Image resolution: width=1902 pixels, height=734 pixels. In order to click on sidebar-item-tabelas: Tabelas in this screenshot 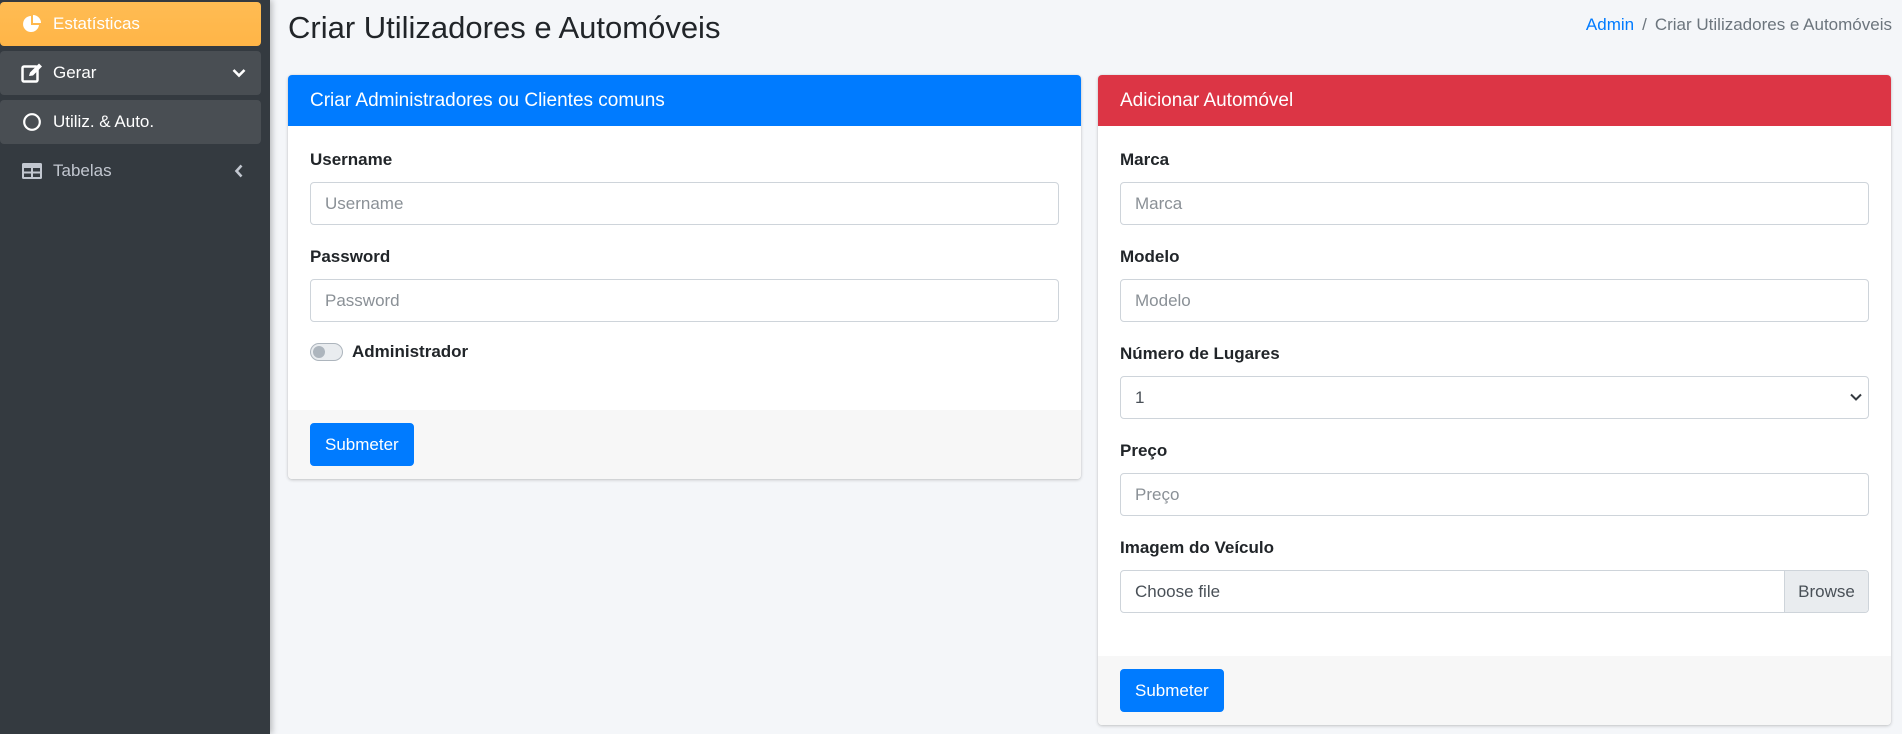, I will do `click(130, 171)`.